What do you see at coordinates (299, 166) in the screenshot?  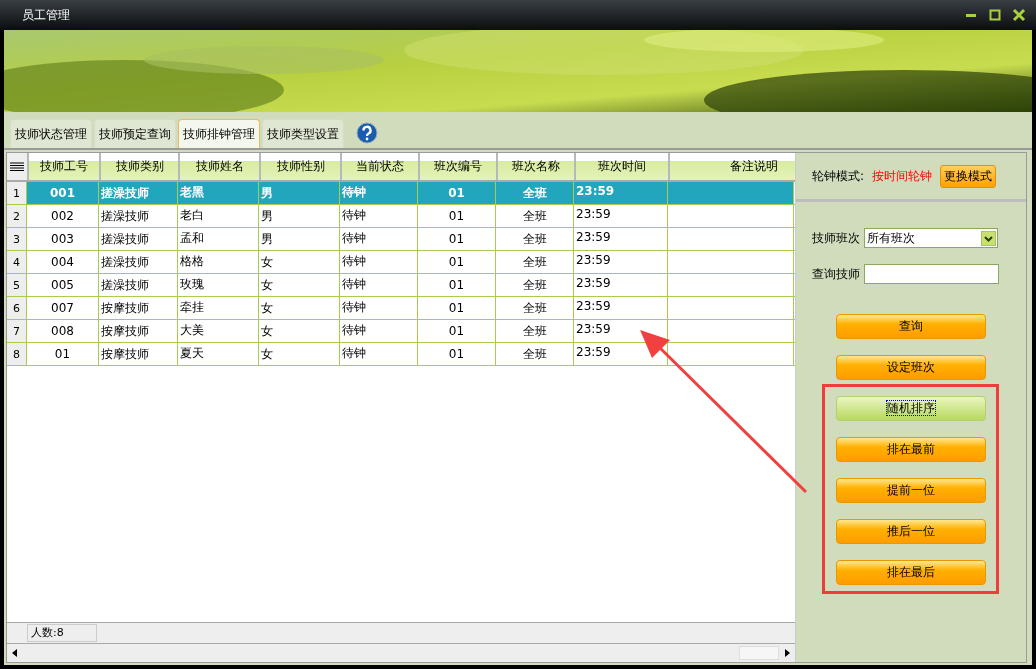 I see `column-header: 技师性别` at bounding box center [299, 166].